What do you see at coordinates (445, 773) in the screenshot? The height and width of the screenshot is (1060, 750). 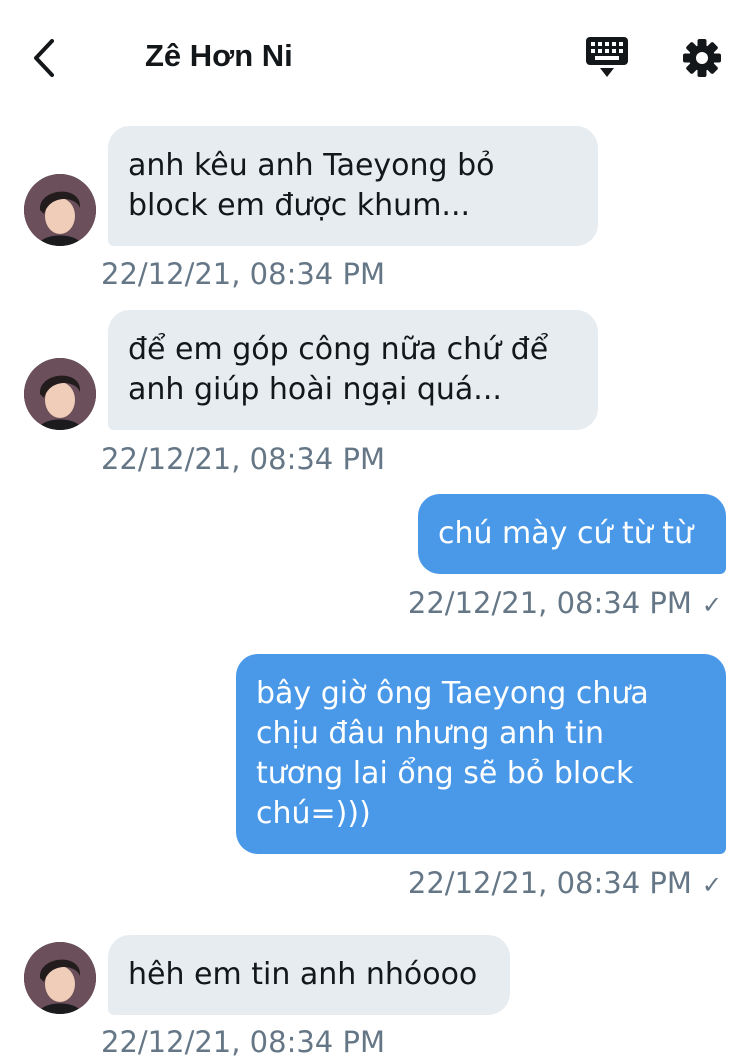 I see `message-line: tương lai ổng sẽ bỏ block` at bounding box center [445, 773].